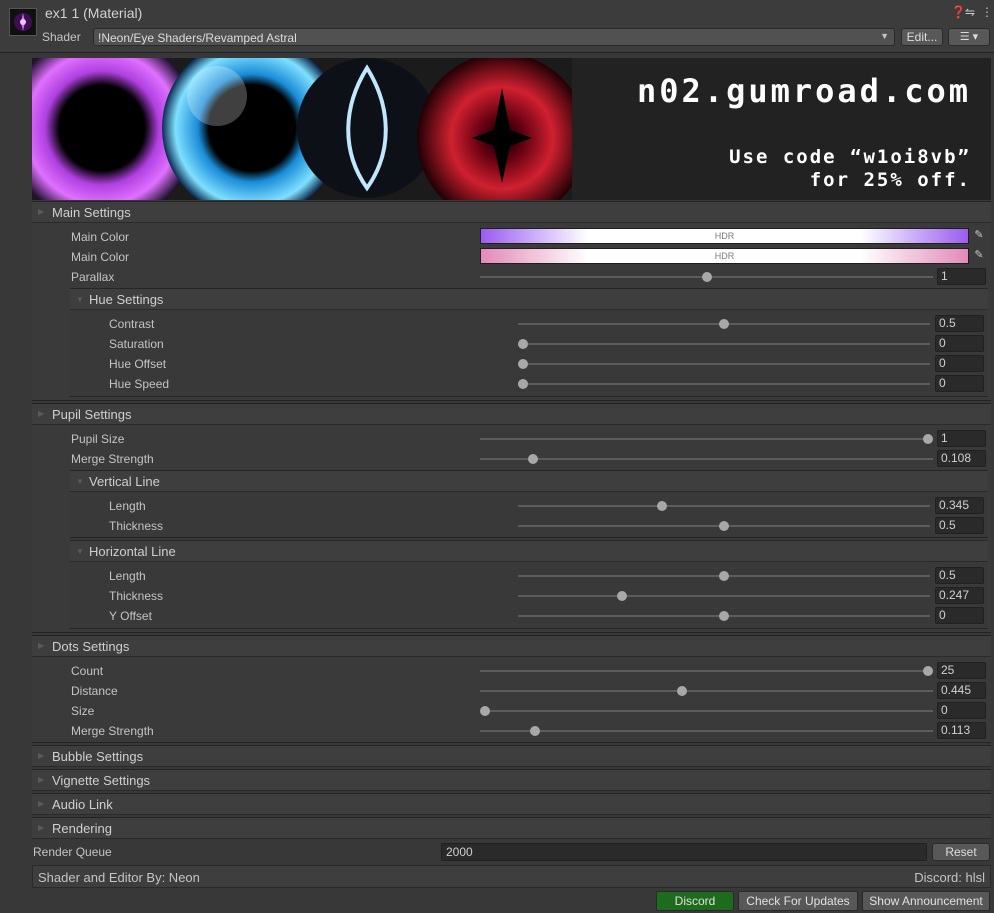 The height and width of the screenshot is (913, 994). What do you see at coordinates (138, 364) in the screenshot?
I see `prop-label: Hue Offset` at bounding box center [138, 364].